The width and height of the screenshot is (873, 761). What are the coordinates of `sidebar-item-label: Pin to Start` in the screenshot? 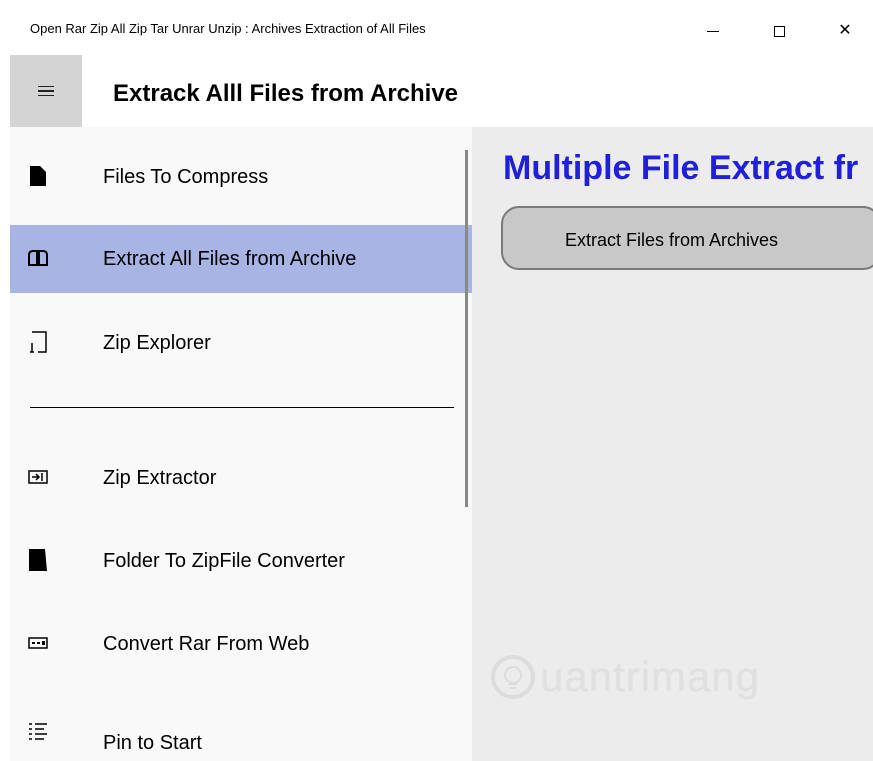 It's located at (152, 743).